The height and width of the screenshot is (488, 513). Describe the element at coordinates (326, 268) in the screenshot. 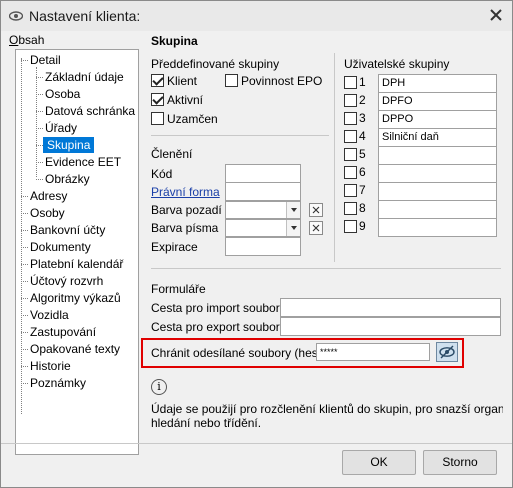

I see `divider` at that location.